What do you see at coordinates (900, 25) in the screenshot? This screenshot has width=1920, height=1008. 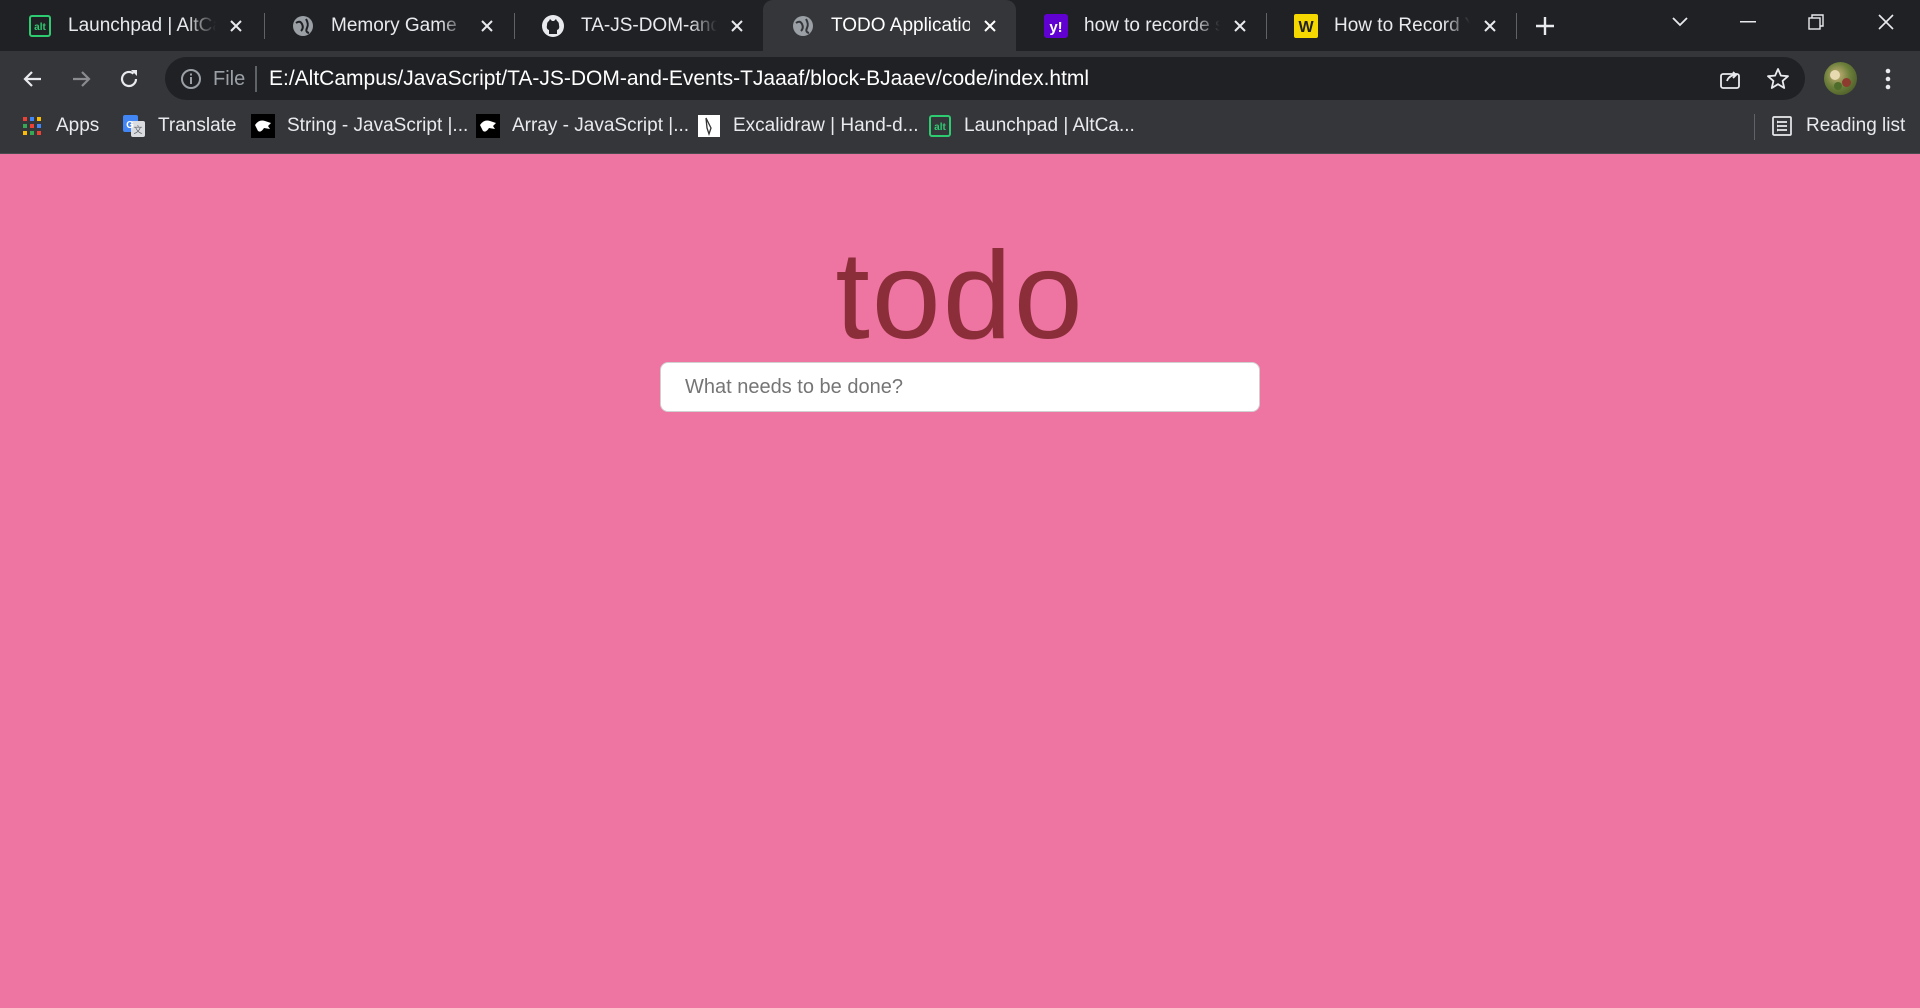 I see `tab-title: TODO Application` at bounding box center [900, 25].